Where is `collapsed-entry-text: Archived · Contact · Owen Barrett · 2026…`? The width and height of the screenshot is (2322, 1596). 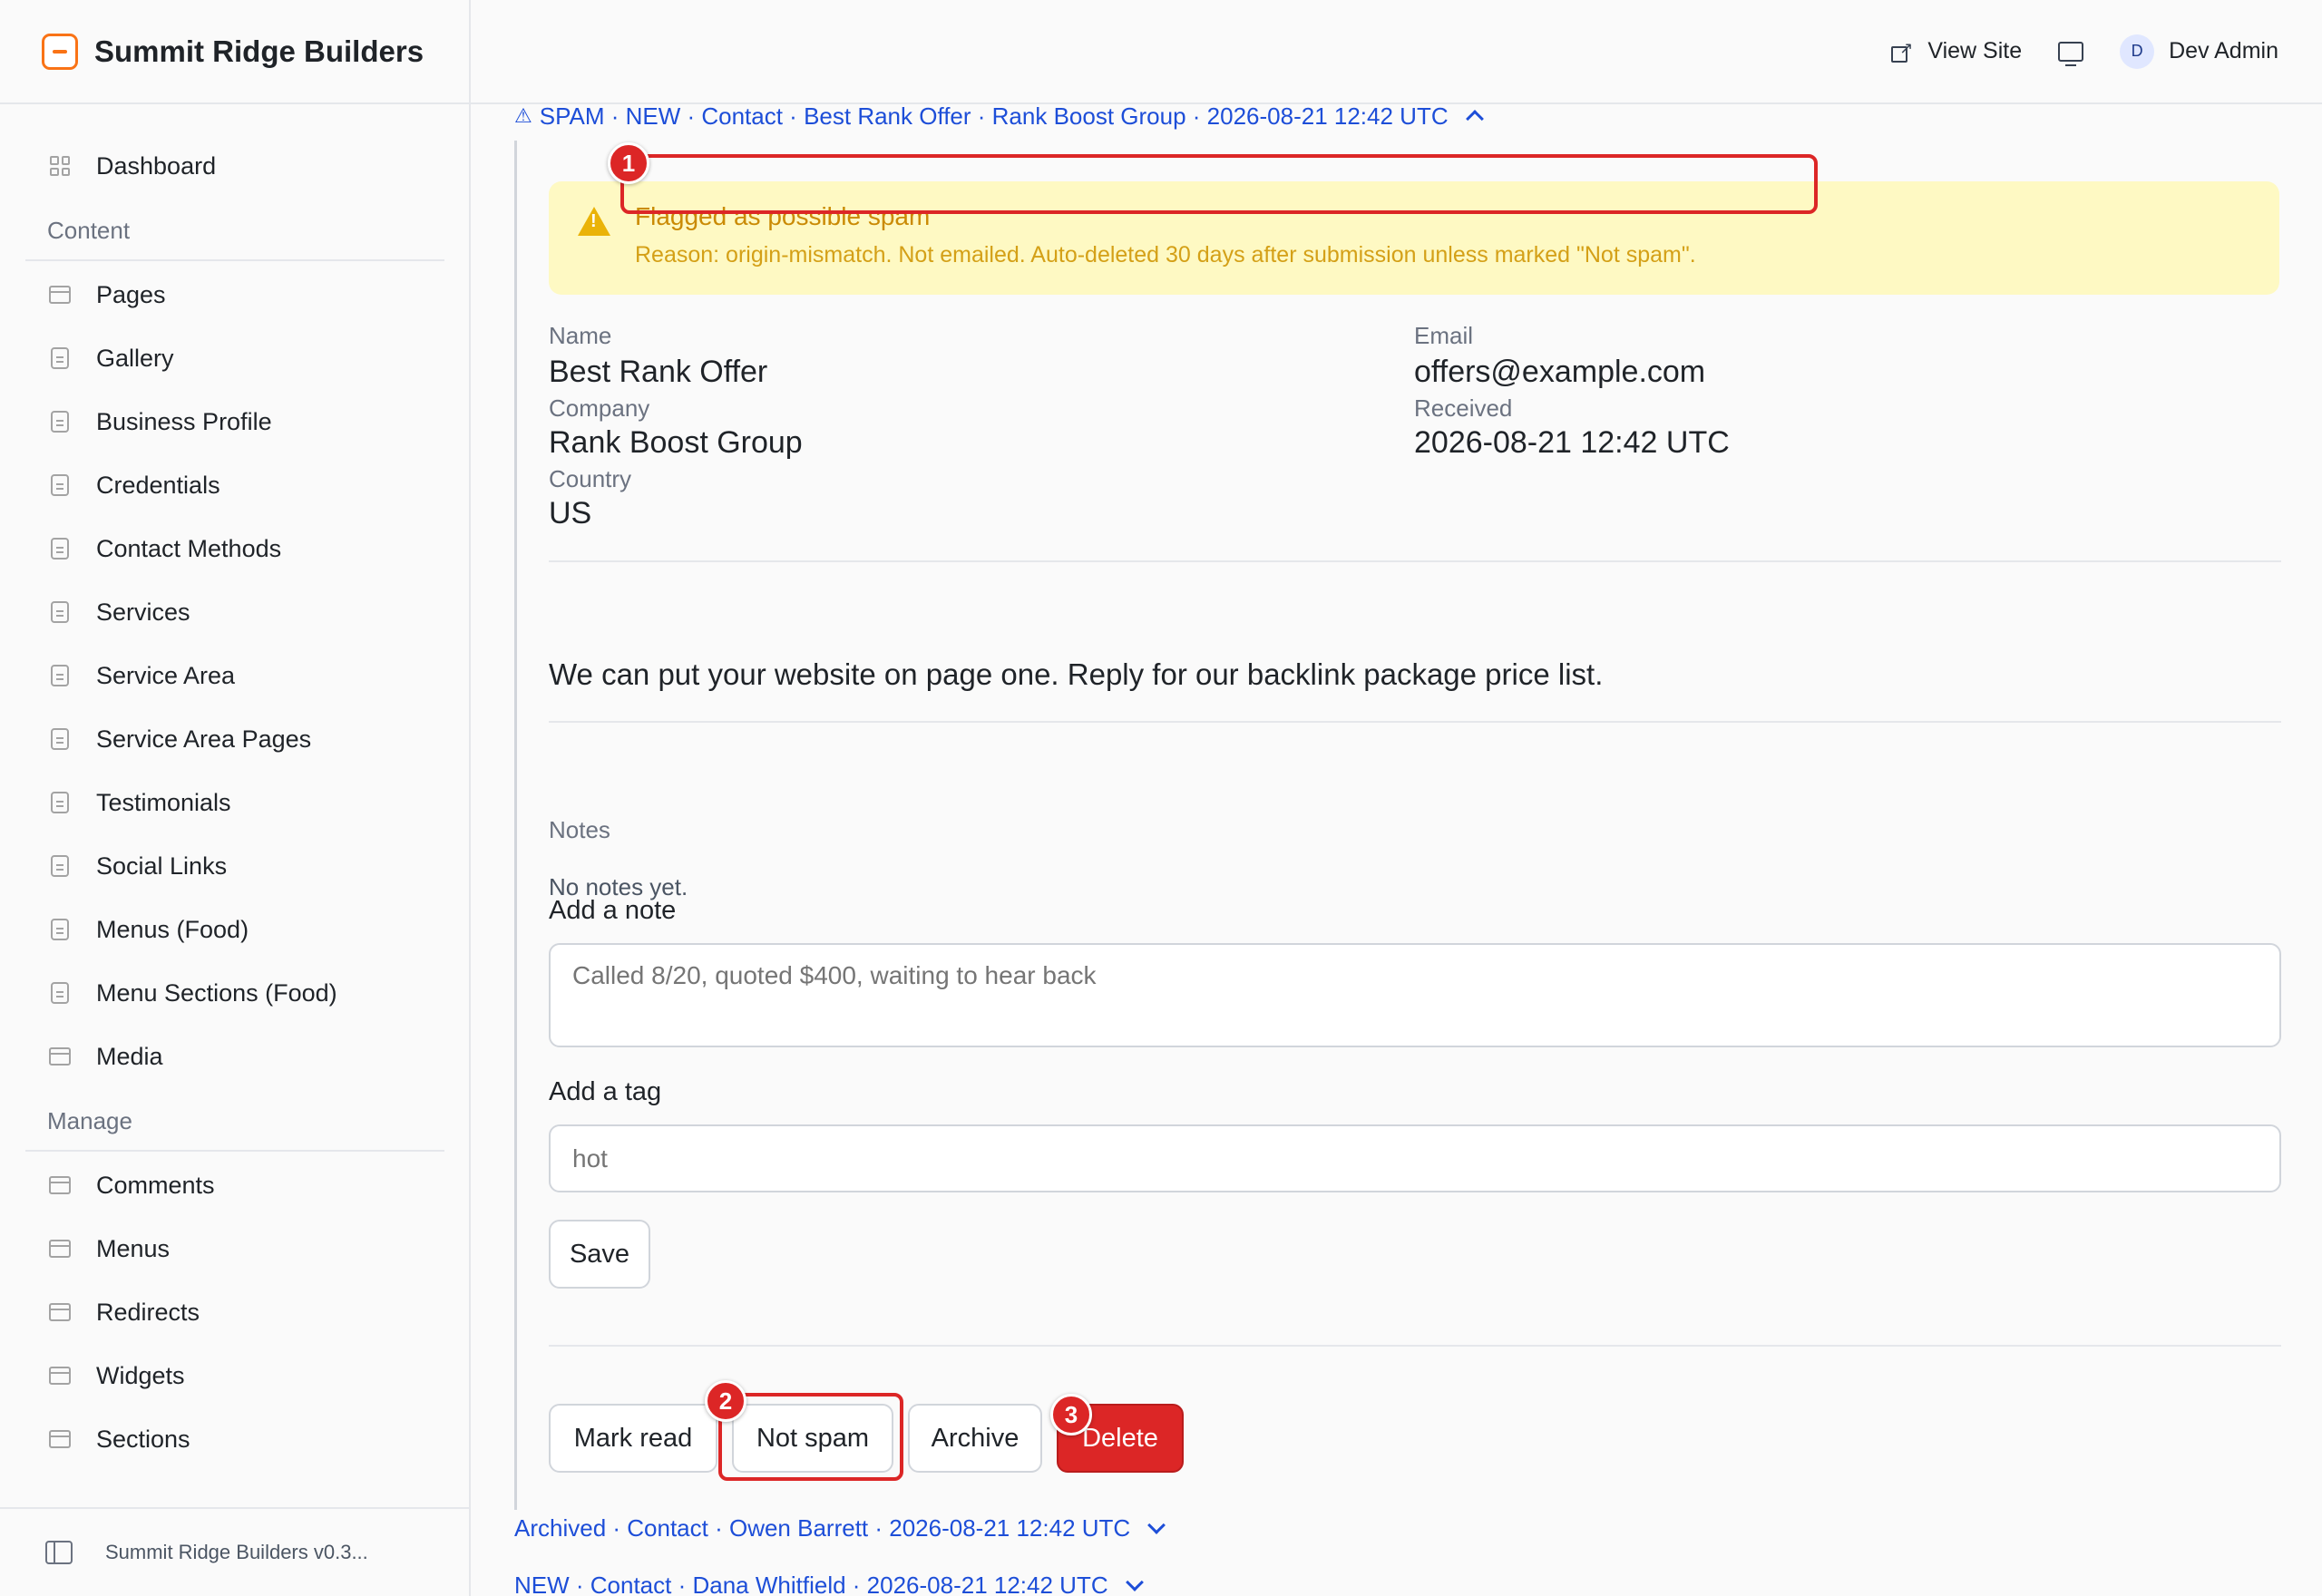 collapsed-entry-text: Archived · Contact · Owen Barrett · 2026… is located at coordinates (822, 1527).